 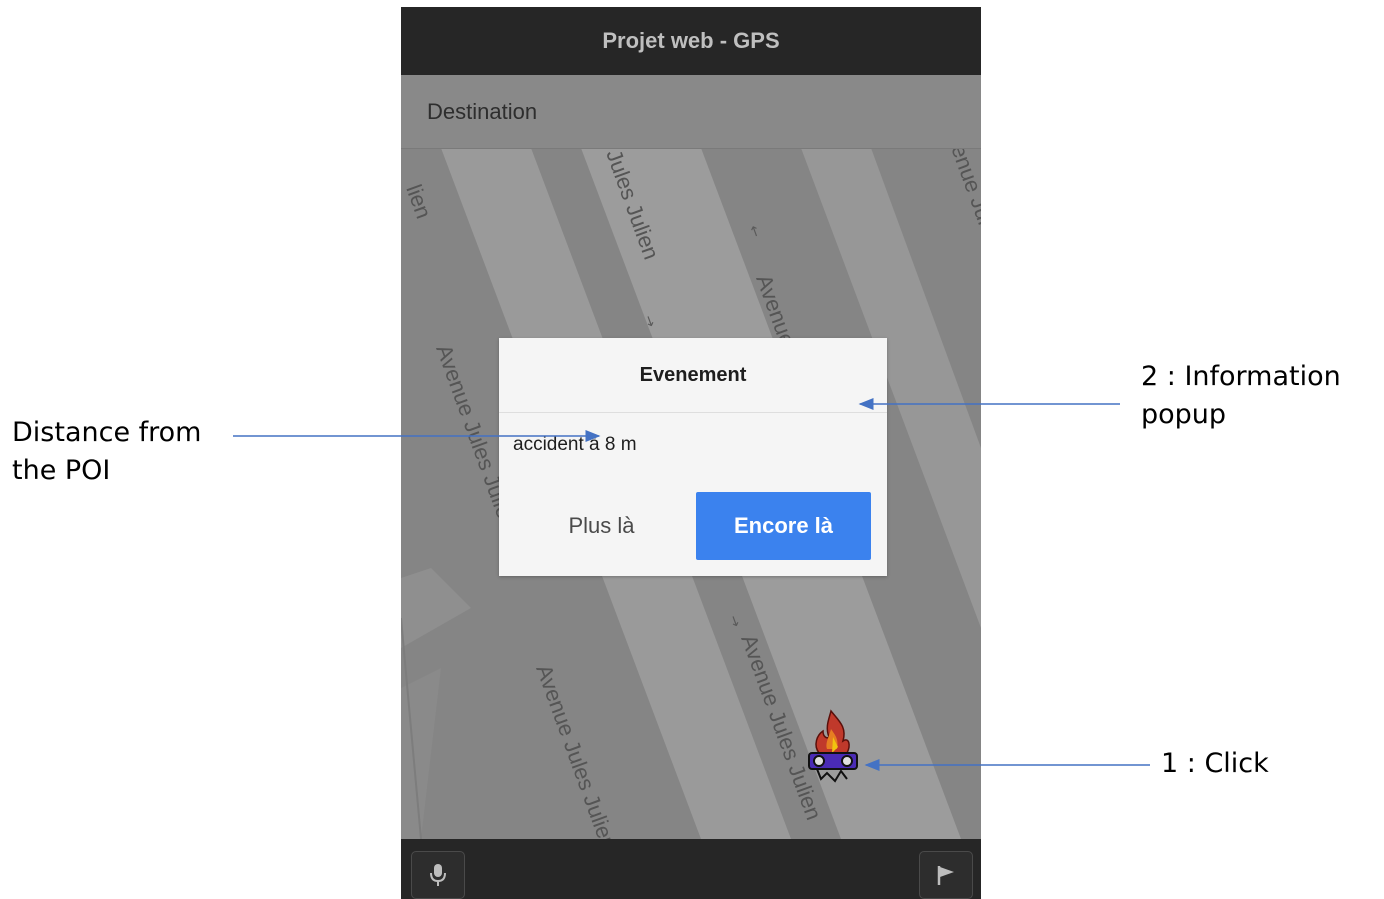 What do you see at coordinates (963, 199) in the screenshot?
I see `street-label: enue Jules` at bounding box center [963, 199].